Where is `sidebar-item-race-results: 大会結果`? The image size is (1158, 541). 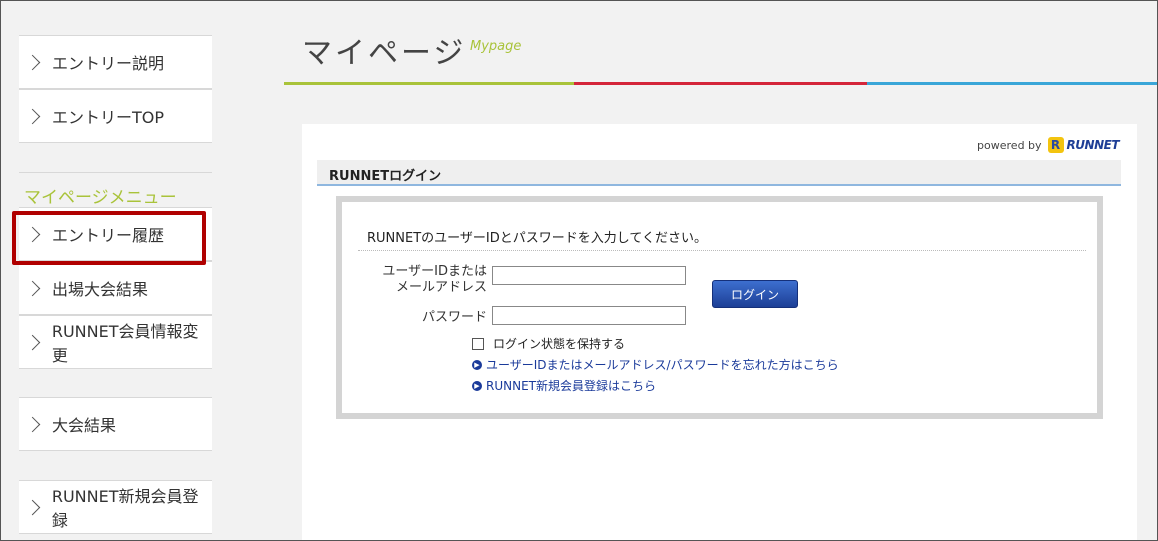 sidebar-item-race-results: 大会結果 is located at coordinates (115, 424).